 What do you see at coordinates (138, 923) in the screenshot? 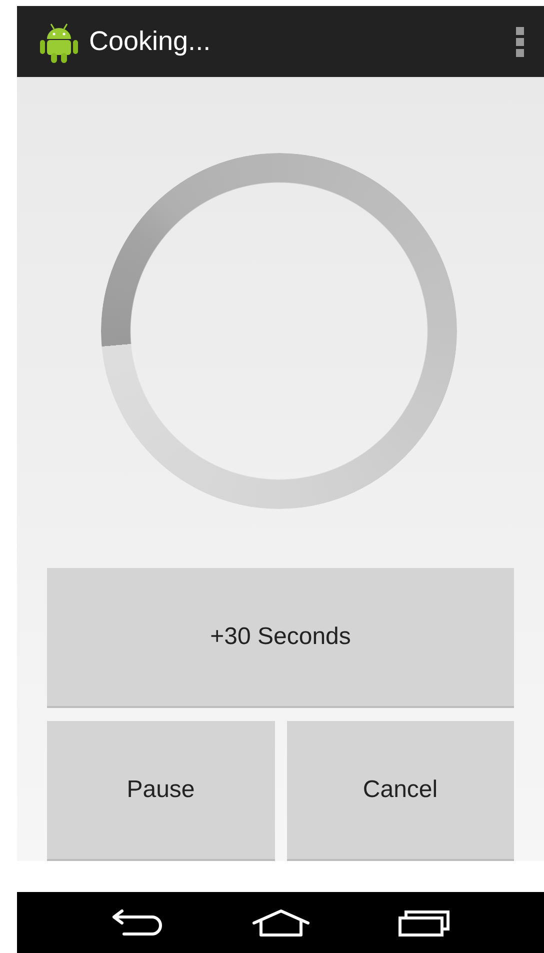
I see `back-icon` at bounding box center [138, 923].